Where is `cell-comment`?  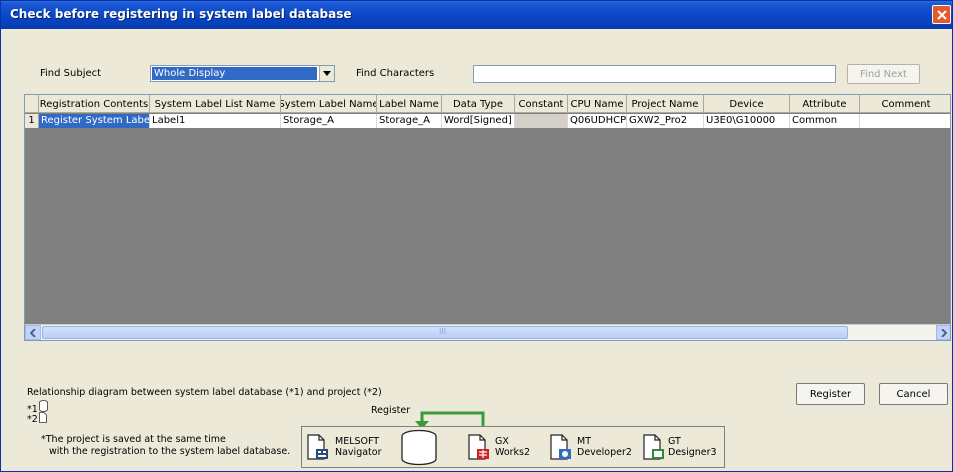
cell-comment is located at coordinates (905, 121).